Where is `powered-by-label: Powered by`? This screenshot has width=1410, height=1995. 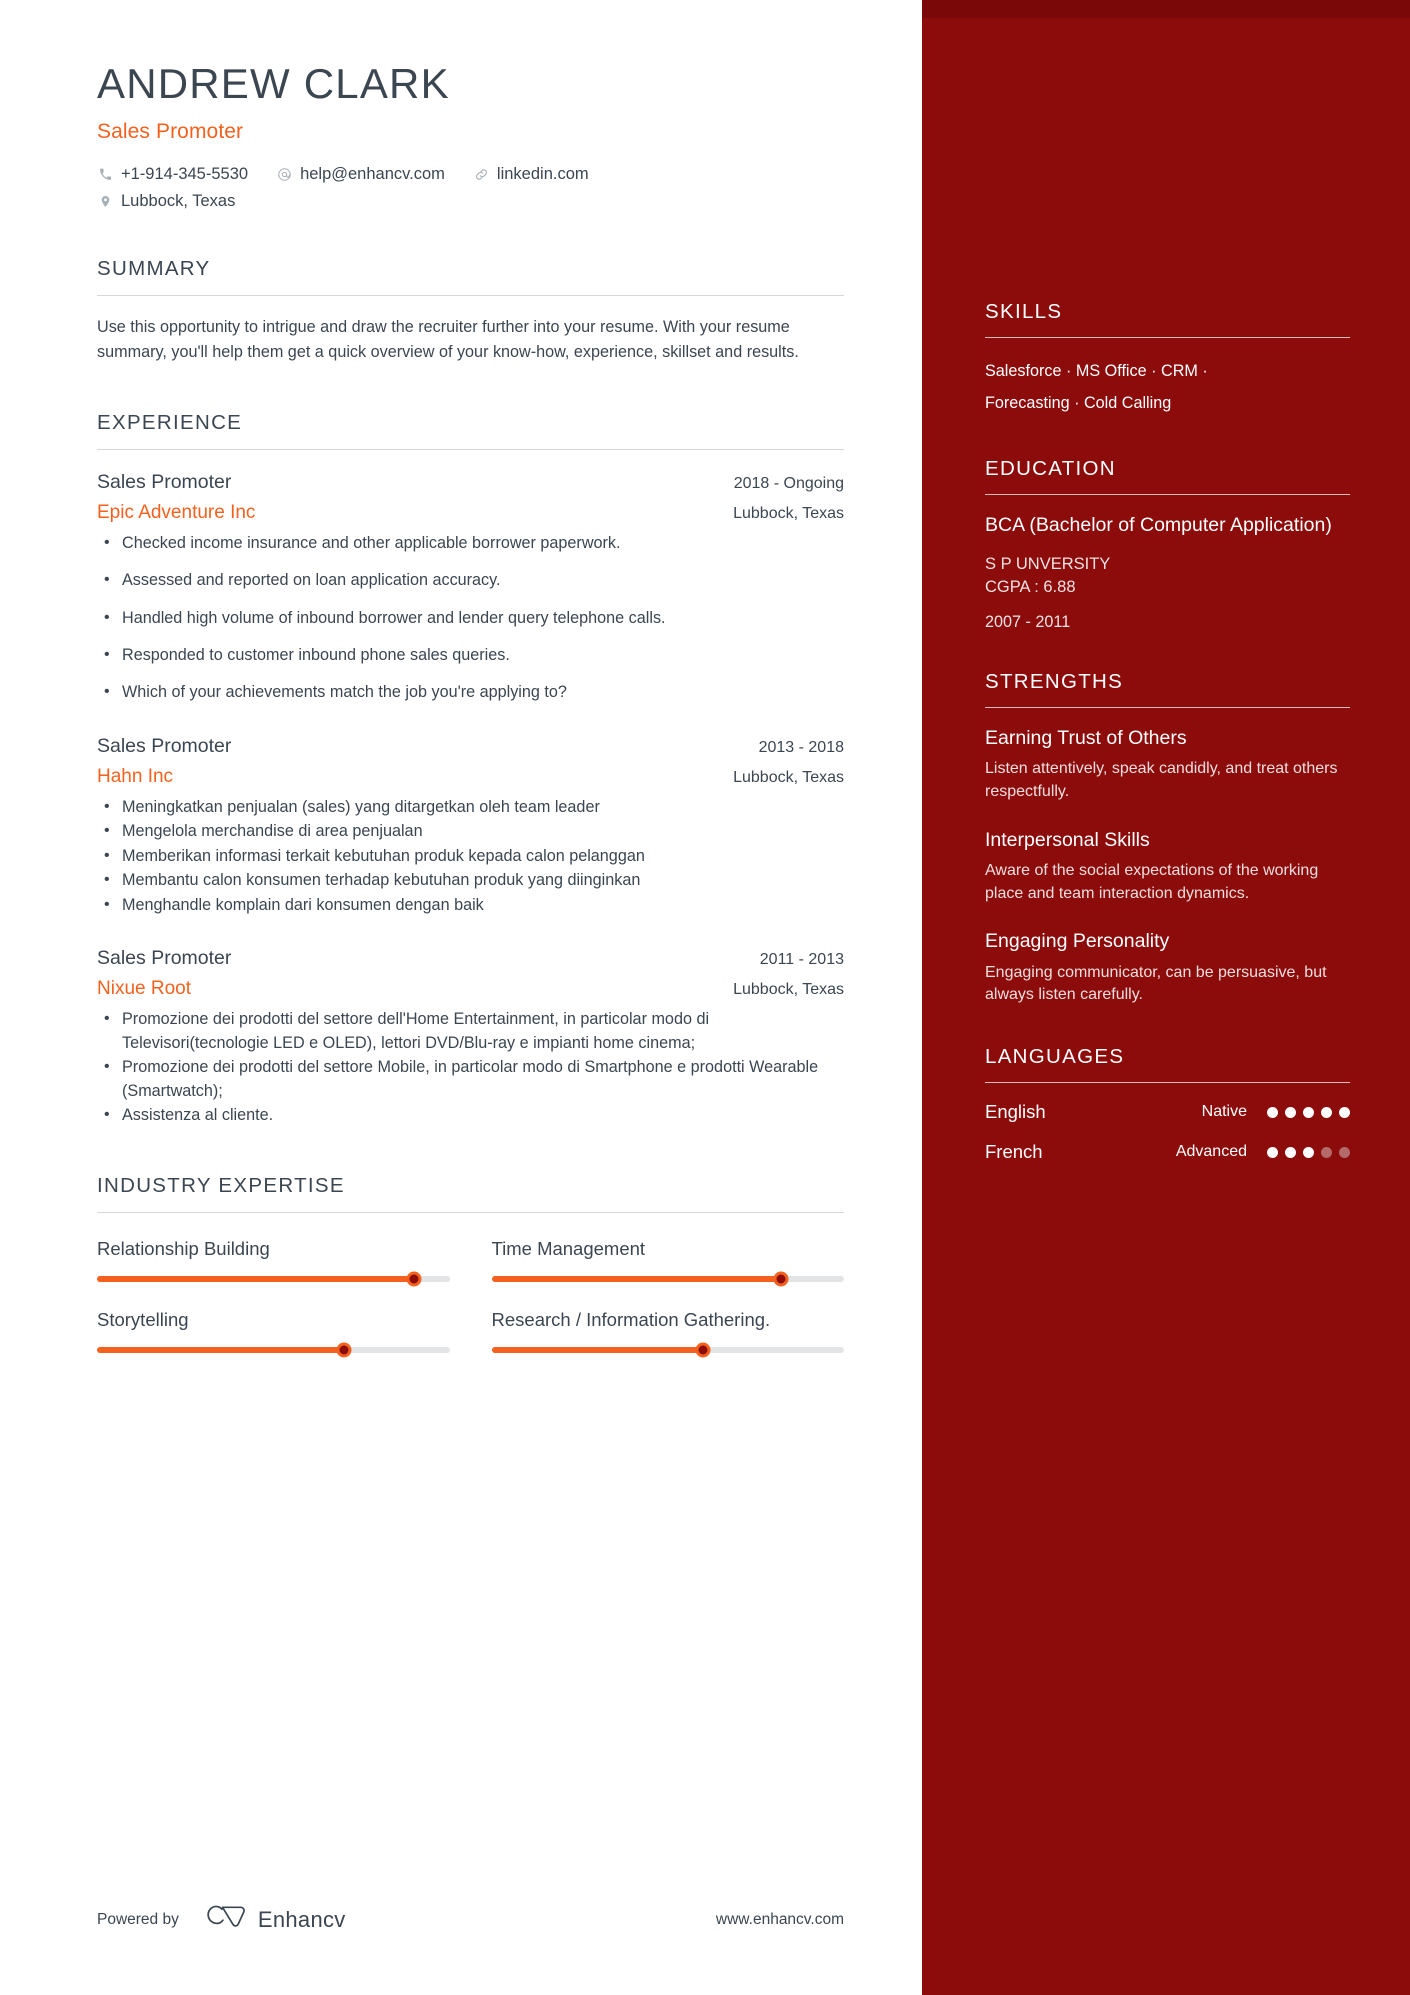
powered-by-label: Powered by is located at coordinates (138, 1919).